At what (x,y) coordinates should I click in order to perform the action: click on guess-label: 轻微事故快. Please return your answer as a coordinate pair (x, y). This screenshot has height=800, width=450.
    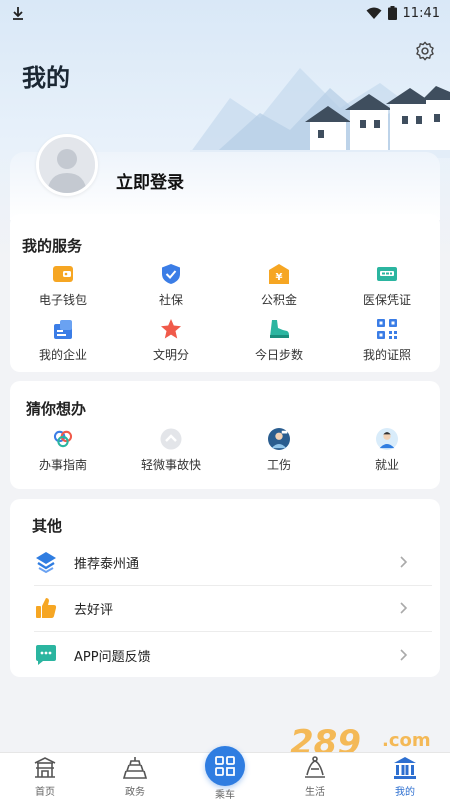
    Looking at the image, I should click on (170, 465).